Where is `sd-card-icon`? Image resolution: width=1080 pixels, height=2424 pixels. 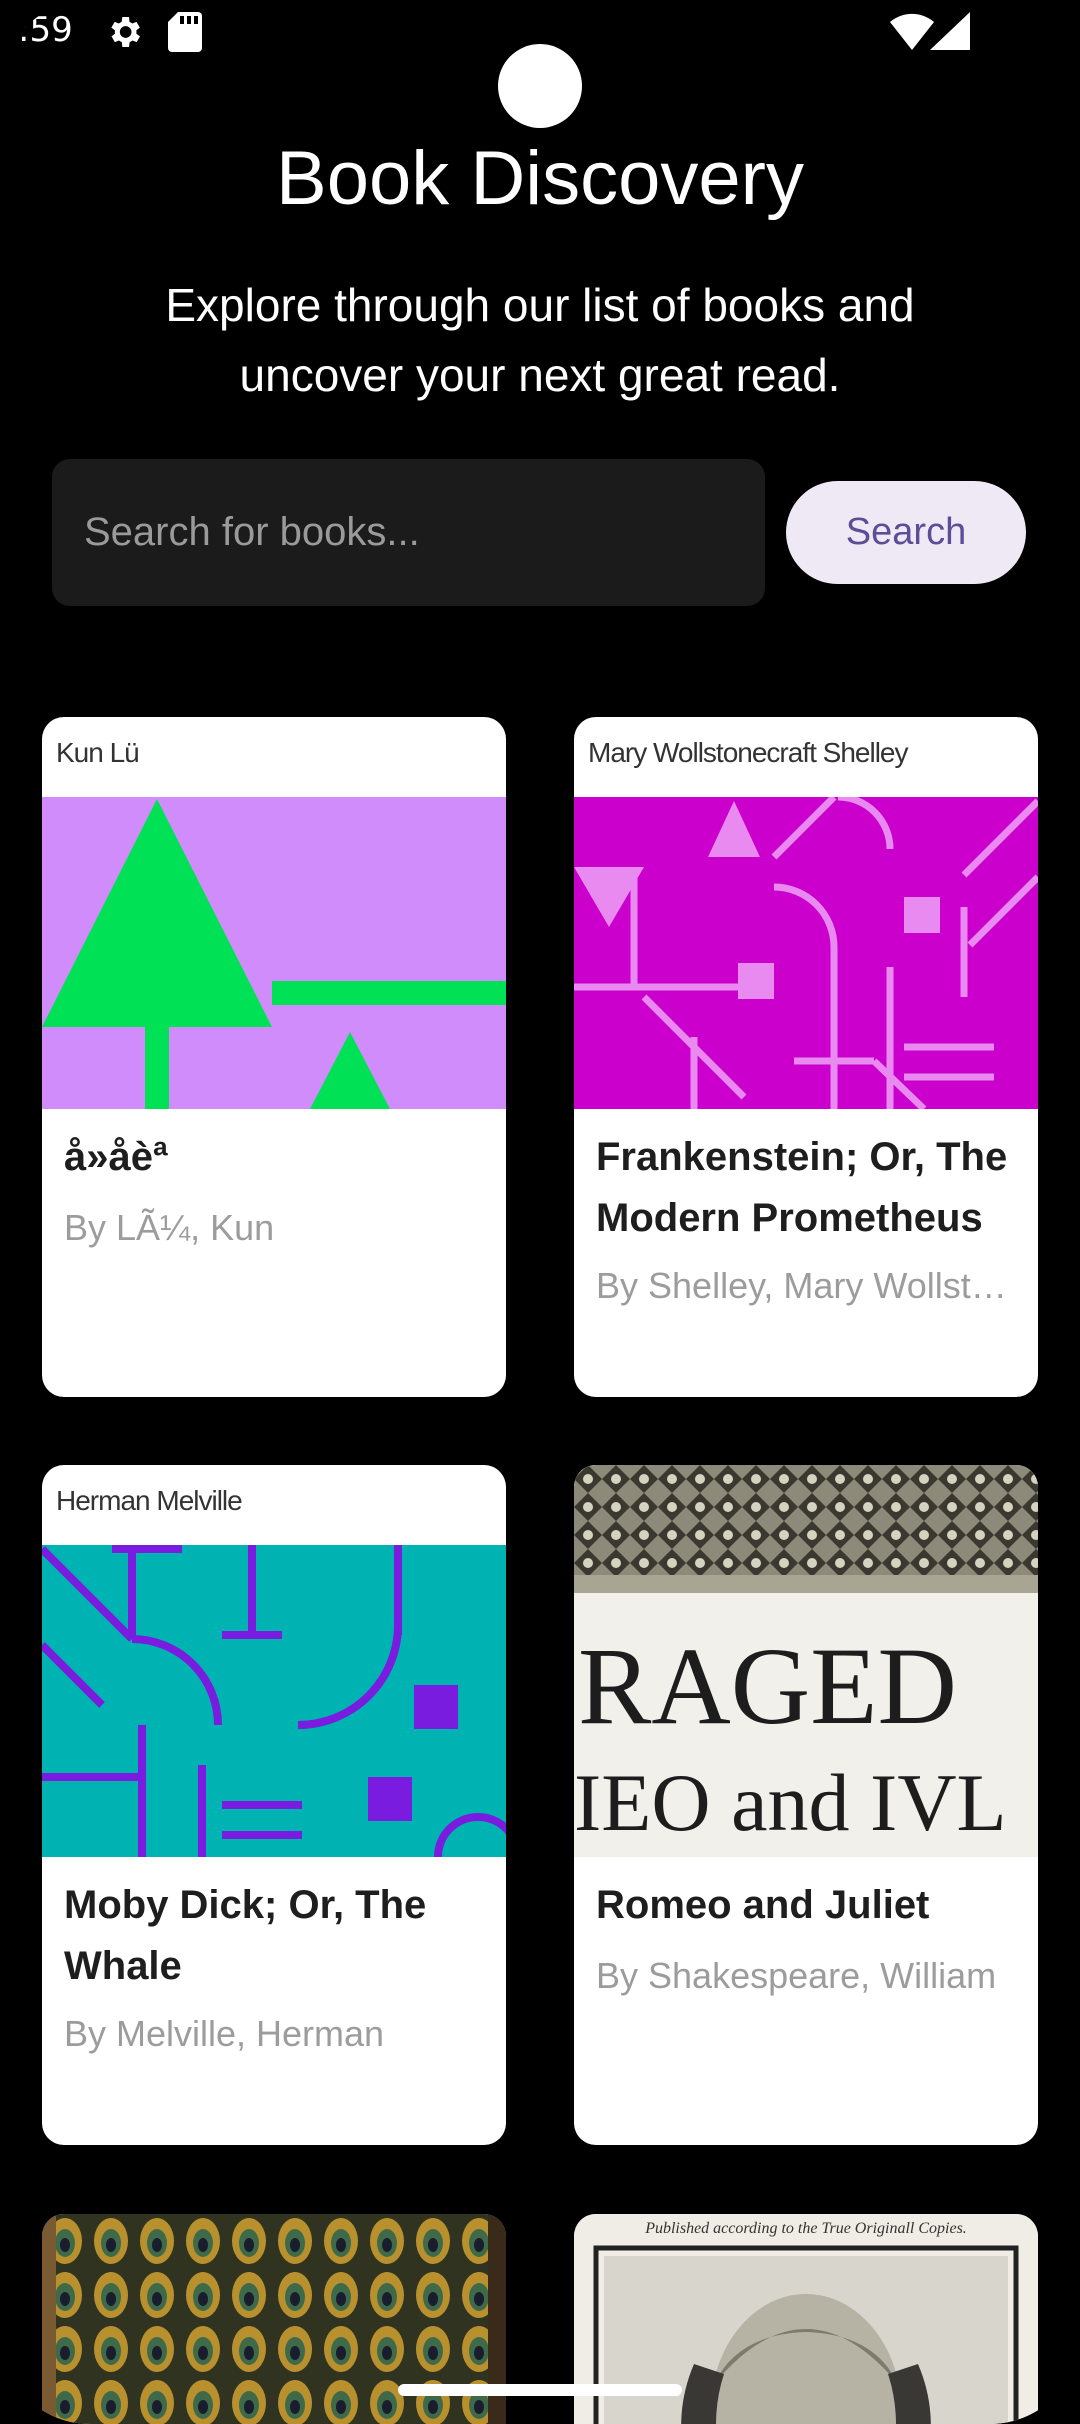 sd-card-icon is located at coordinates (185, 34).